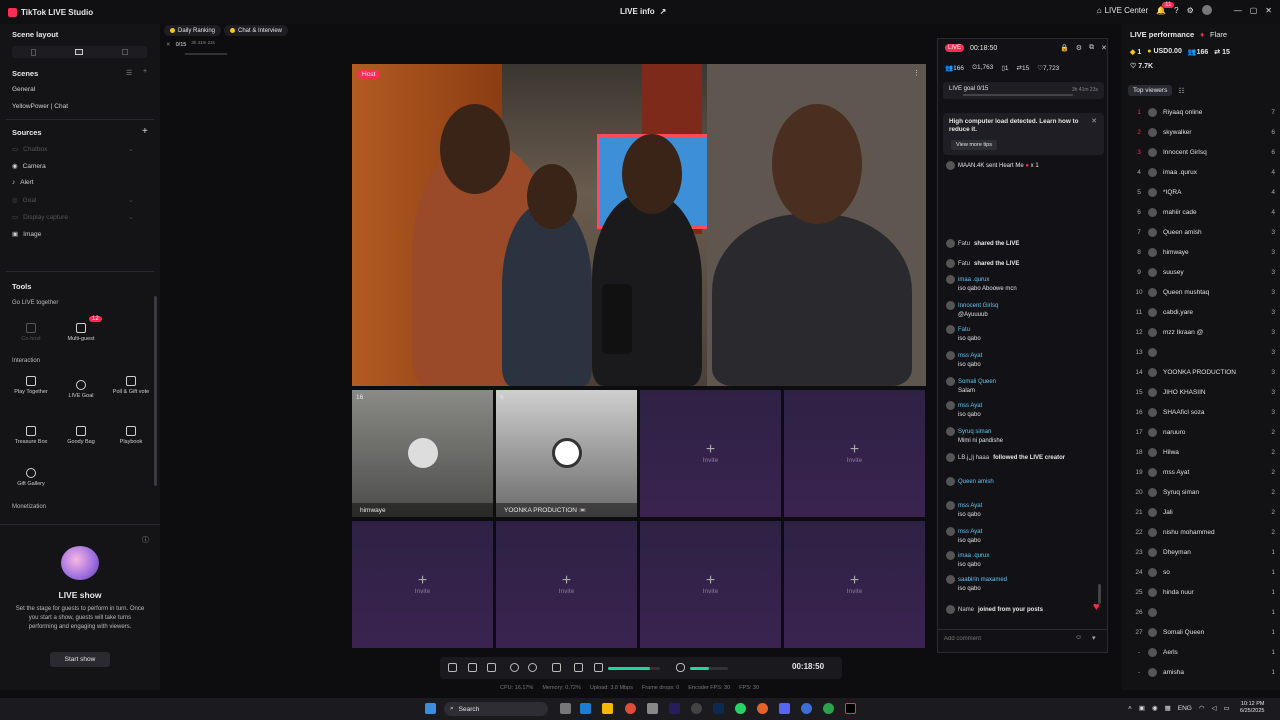 The image size is (1280, 720). Describe the element at coordinates (740, 708) in the screenshot. I see `whatsapp-icon` at that location.